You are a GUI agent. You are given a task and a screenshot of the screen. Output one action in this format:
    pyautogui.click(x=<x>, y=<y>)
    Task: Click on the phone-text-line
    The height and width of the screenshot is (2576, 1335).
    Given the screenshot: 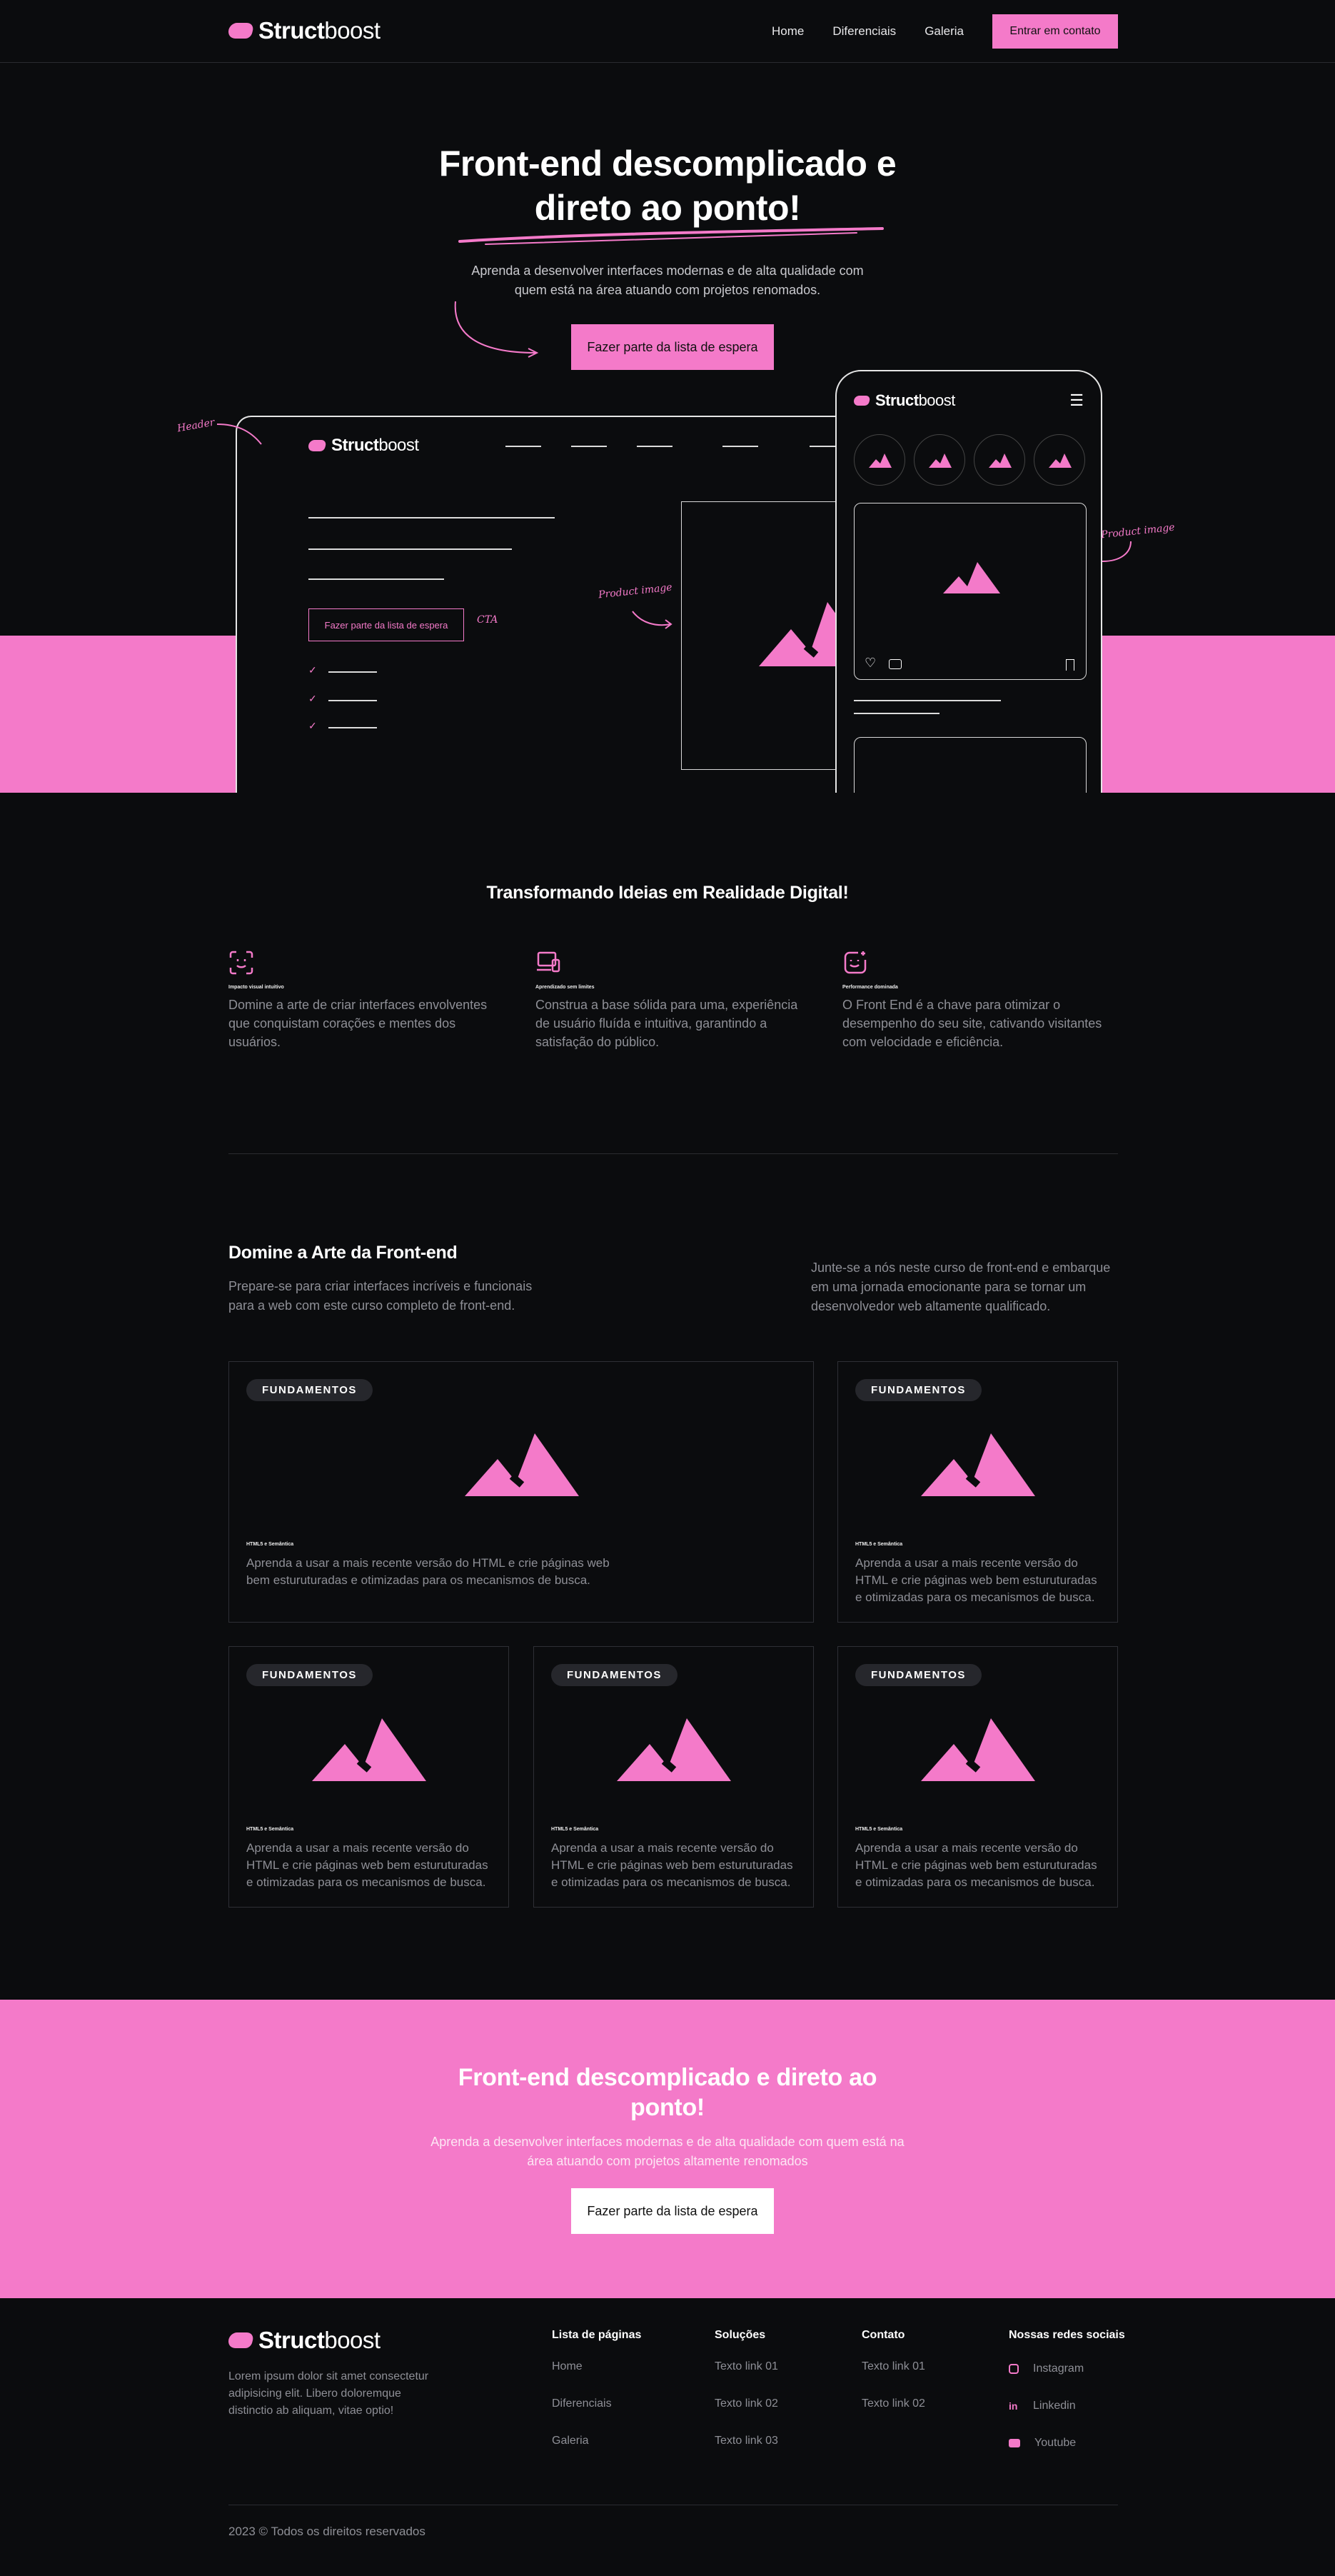 What is the action you would take?
    pyautogui.click(x=896, y=713)
    